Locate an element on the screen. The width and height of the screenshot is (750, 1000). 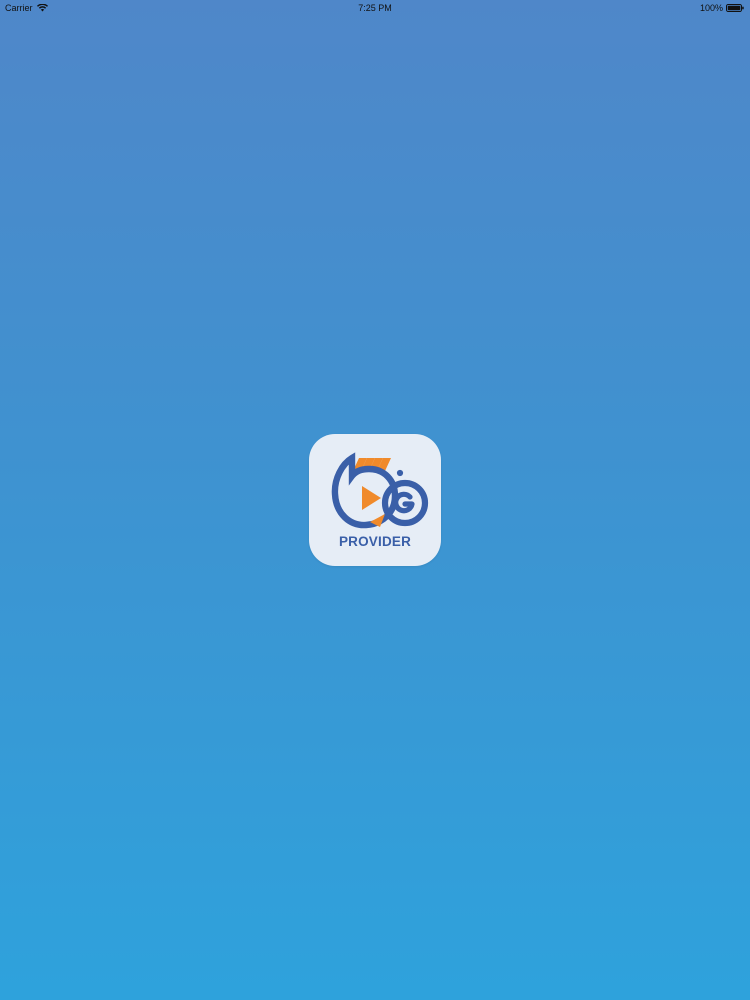
status-left: Carrier is located at coordinates (65, 8).